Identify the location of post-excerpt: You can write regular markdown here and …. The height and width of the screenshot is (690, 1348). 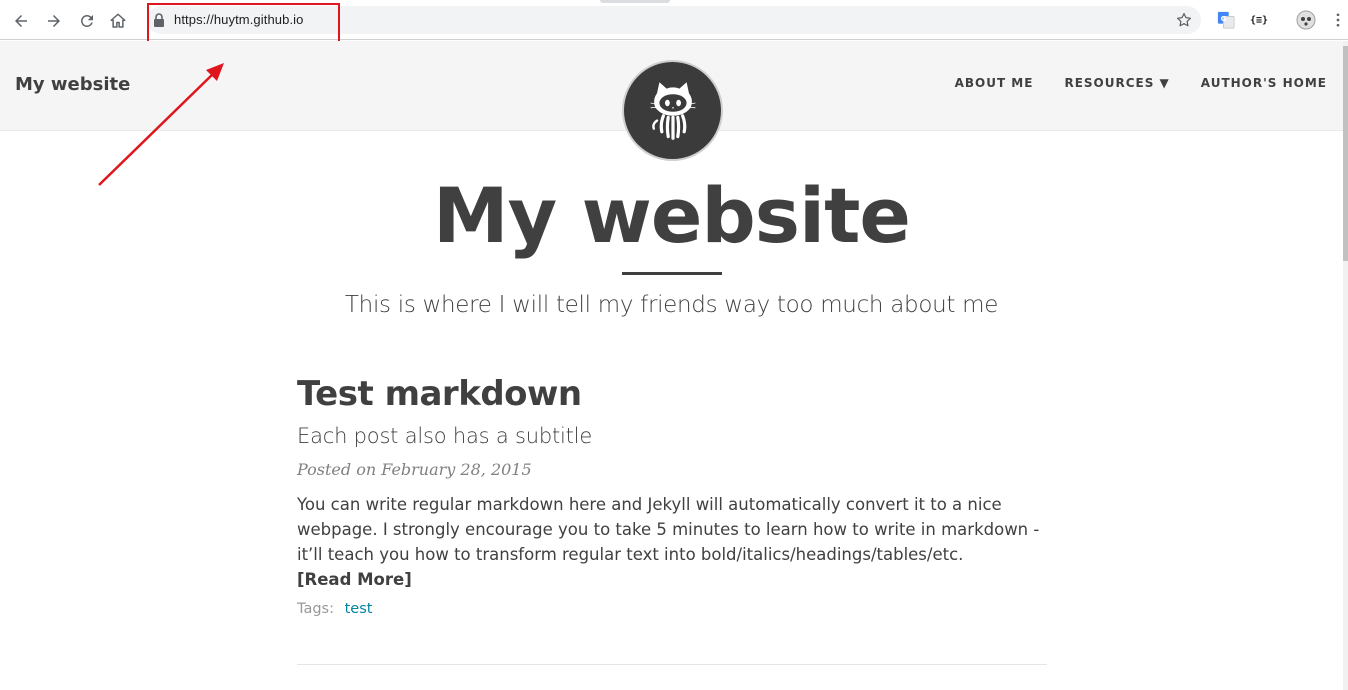
(673, 542).